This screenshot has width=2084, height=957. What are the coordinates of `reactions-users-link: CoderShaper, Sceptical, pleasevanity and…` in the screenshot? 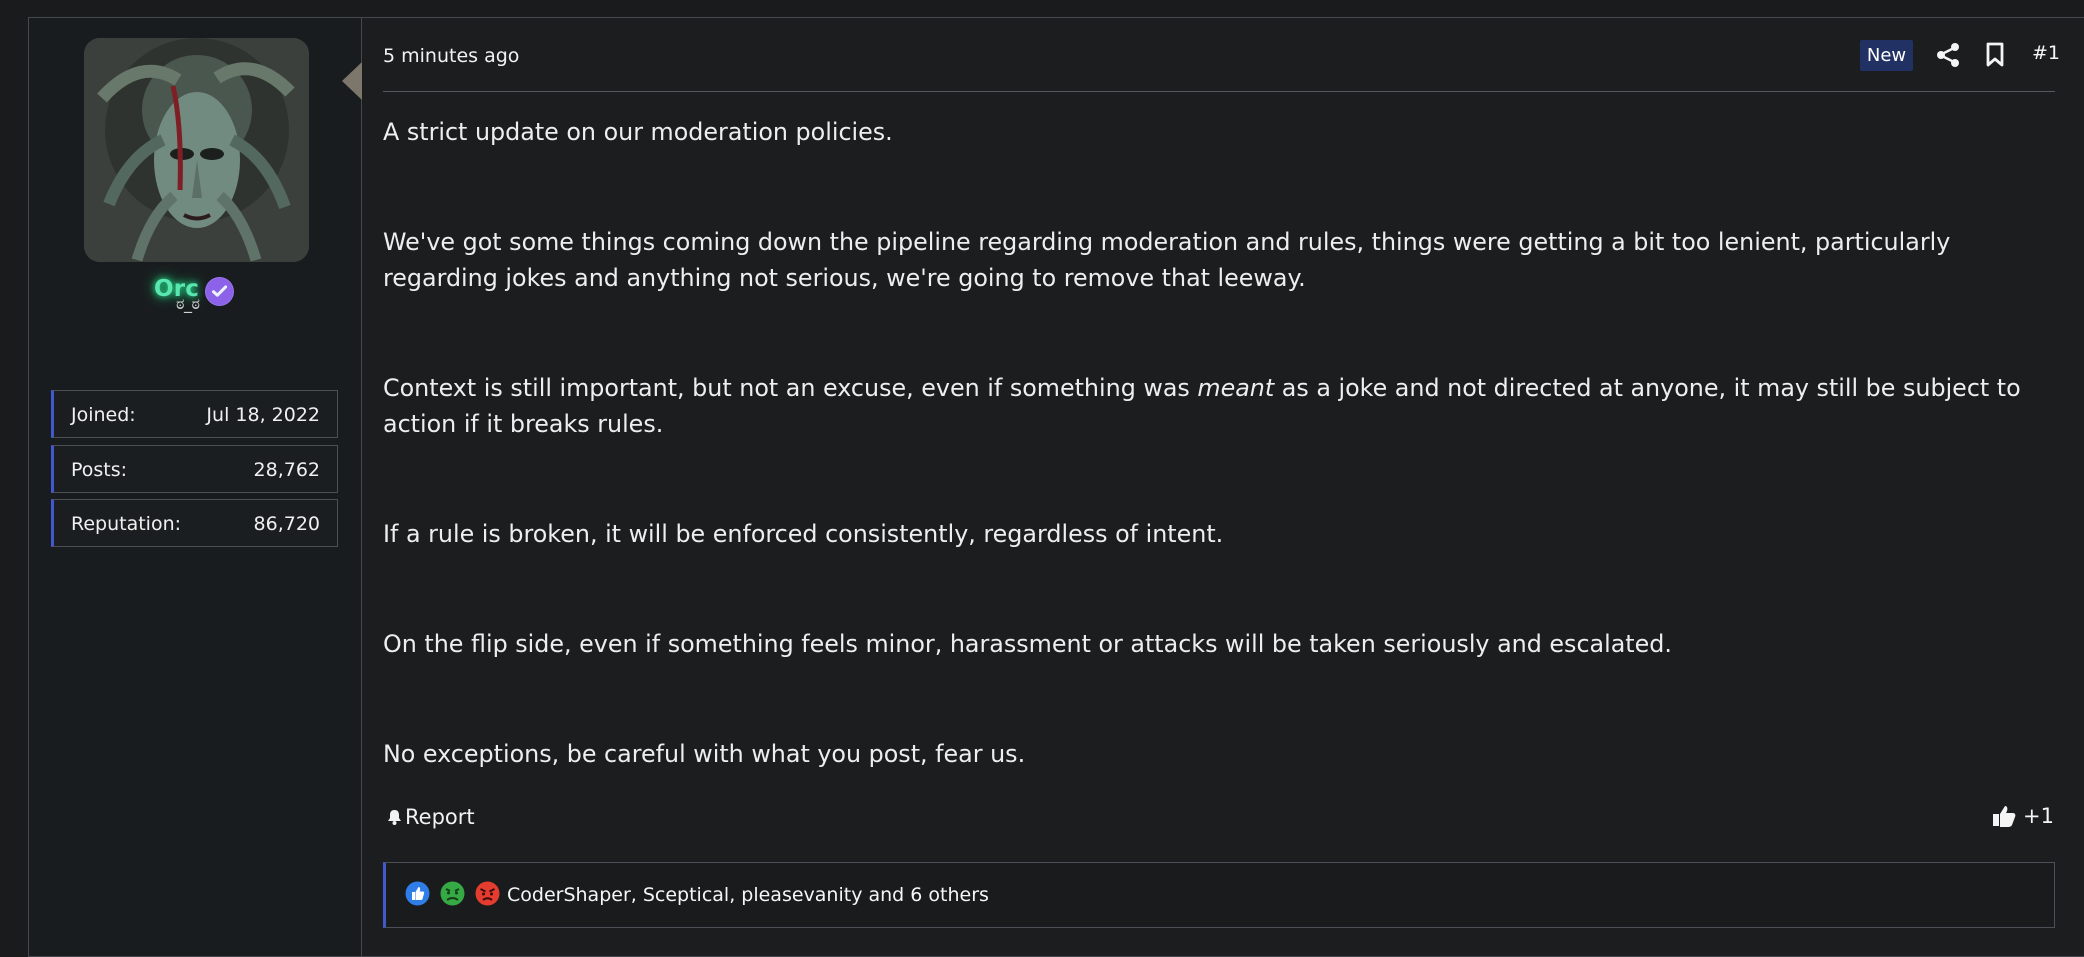 It's located at (748, 895).